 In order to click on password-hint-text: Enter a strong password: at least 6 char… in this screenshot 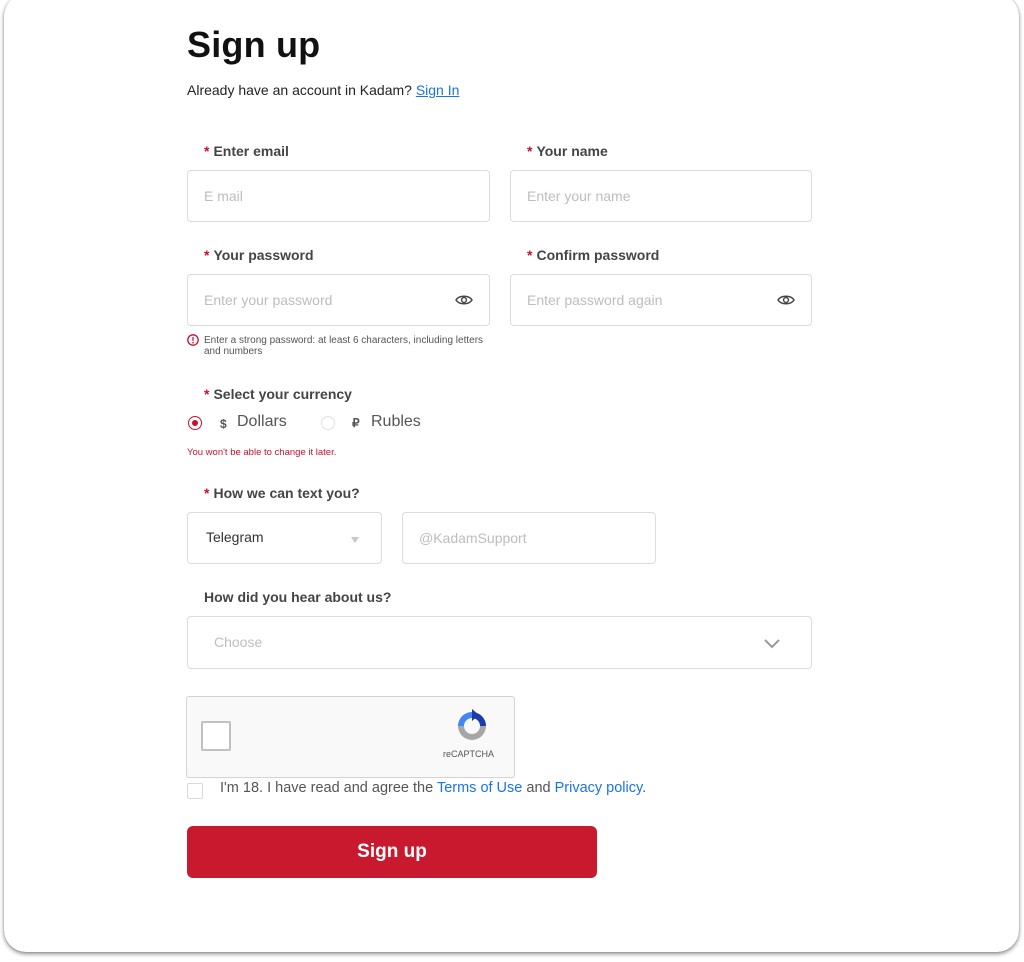, I will do `click(344, 346)`.